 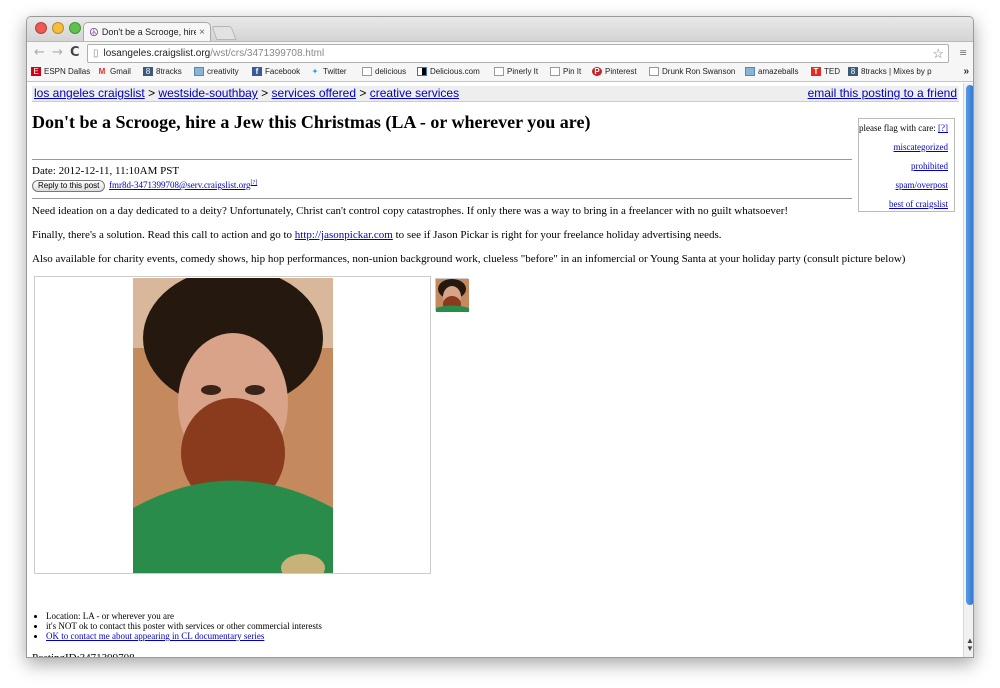 What do you see at coordinates (254, 183) in the screenshot?
I see `reply-help-link: [?]` at bounding box center [254, 183].